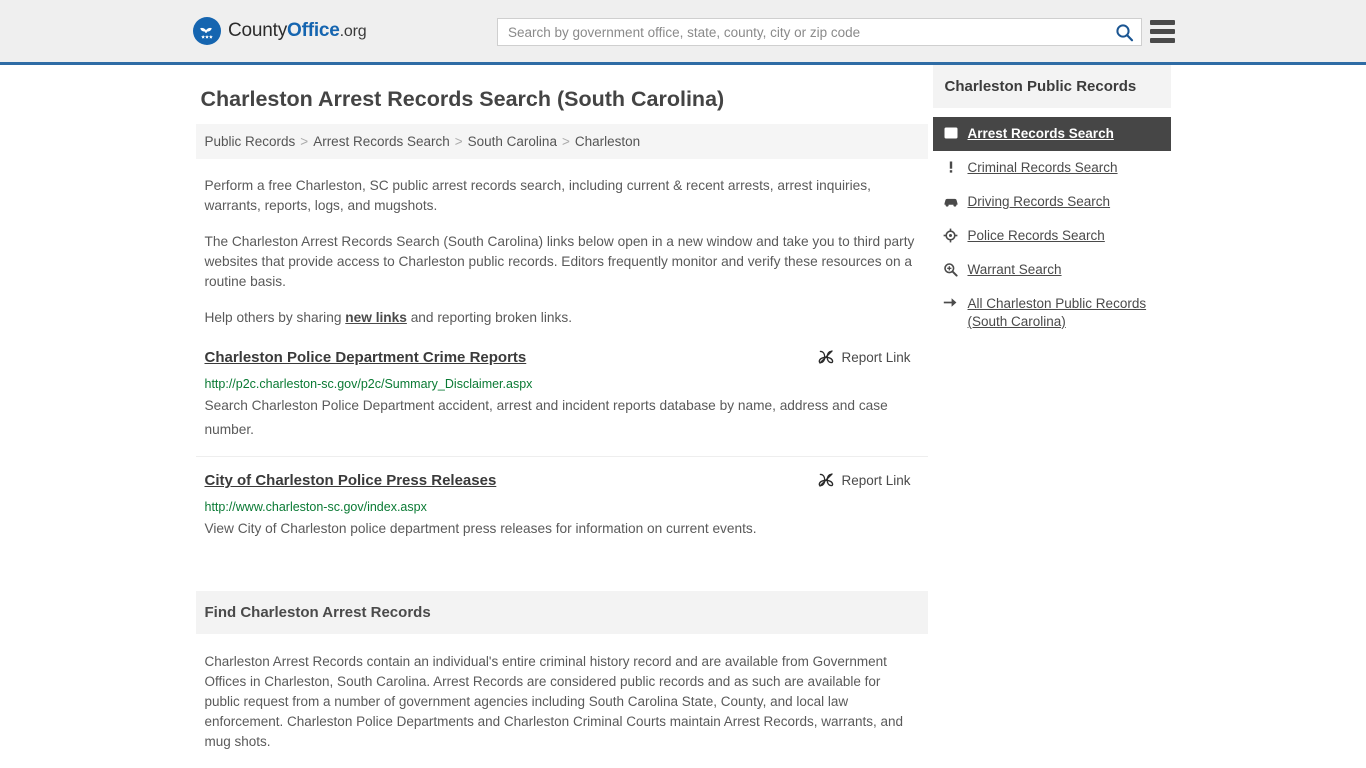  What do you see at coordinates (951, 167) in the screenshot?
I see `exclamation-icon` at bounding box center [951, 167].